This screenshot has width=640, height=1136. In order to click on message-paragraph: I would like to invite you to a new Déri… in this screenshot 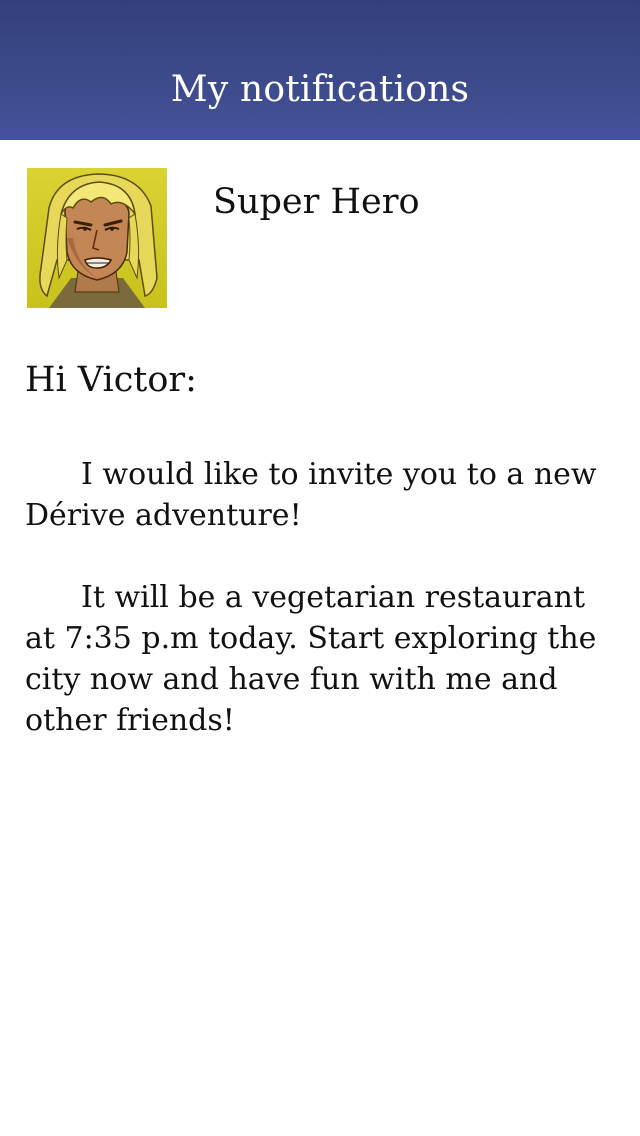, I will do `click(311, 495)`.